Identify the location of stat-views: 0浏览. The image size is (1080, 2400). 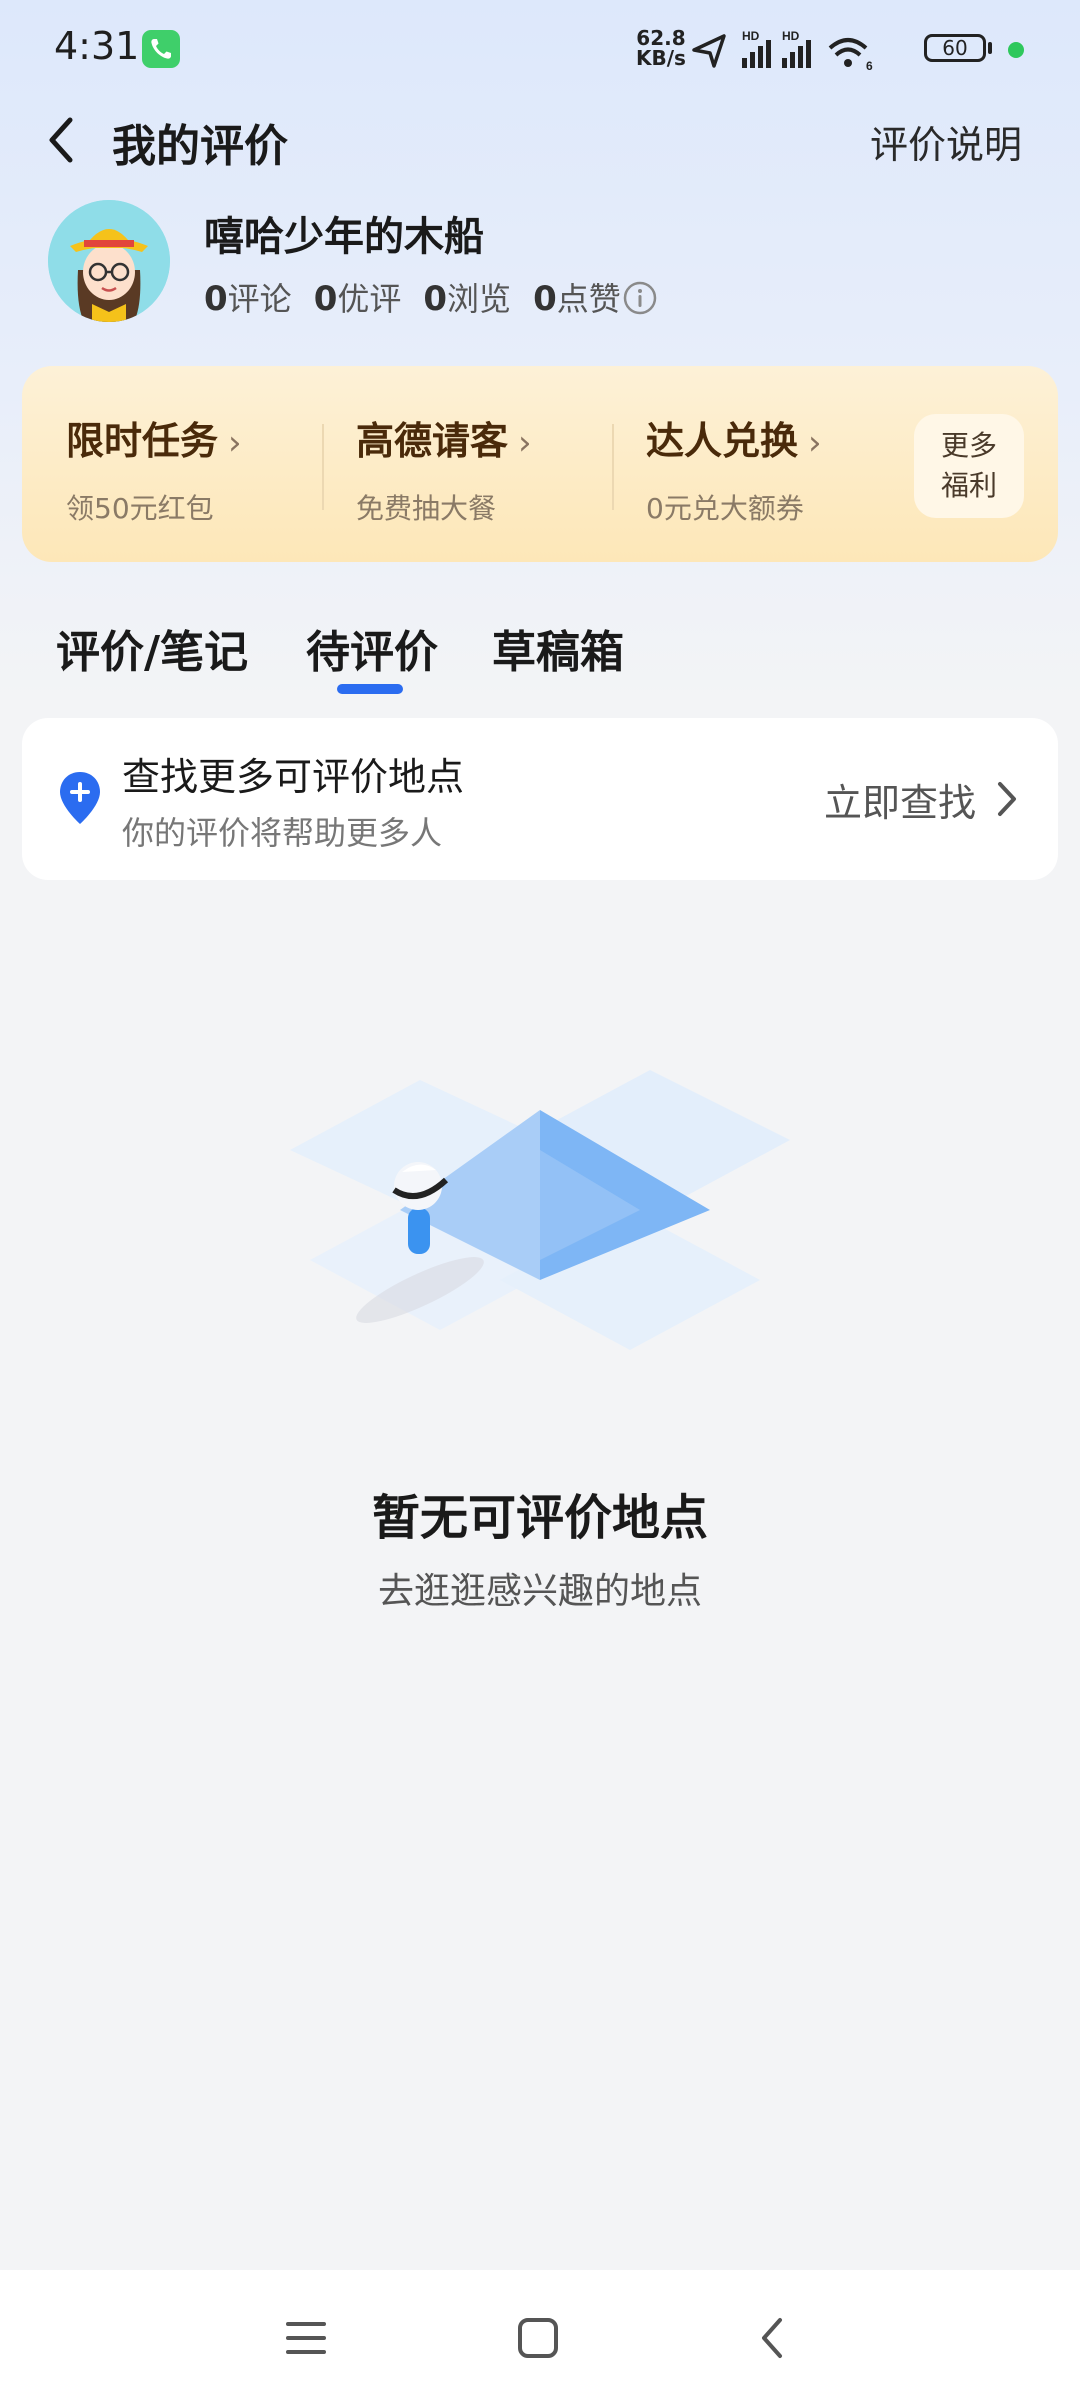
(467, 297).